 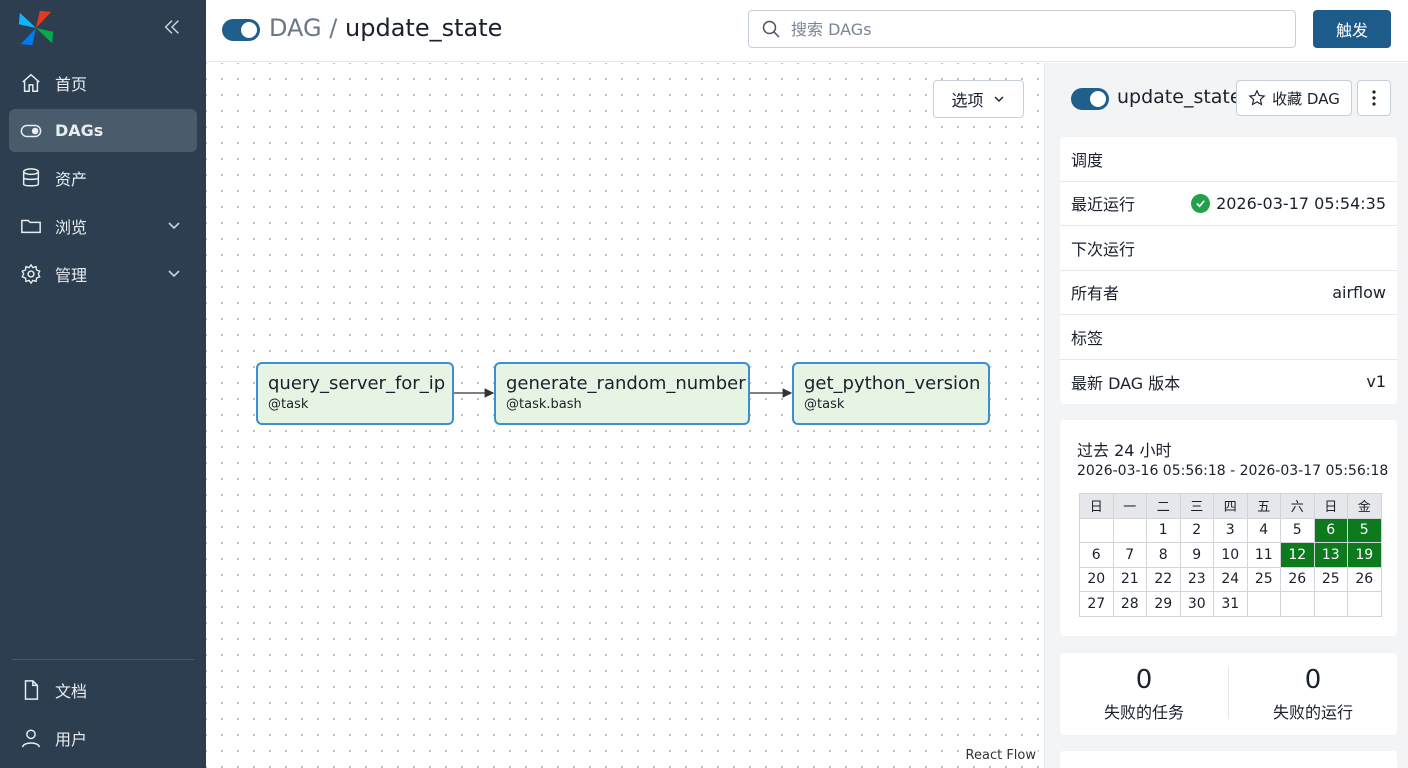 I want to click on breadcrumb-current: update_state, so click(x=424, y=28).